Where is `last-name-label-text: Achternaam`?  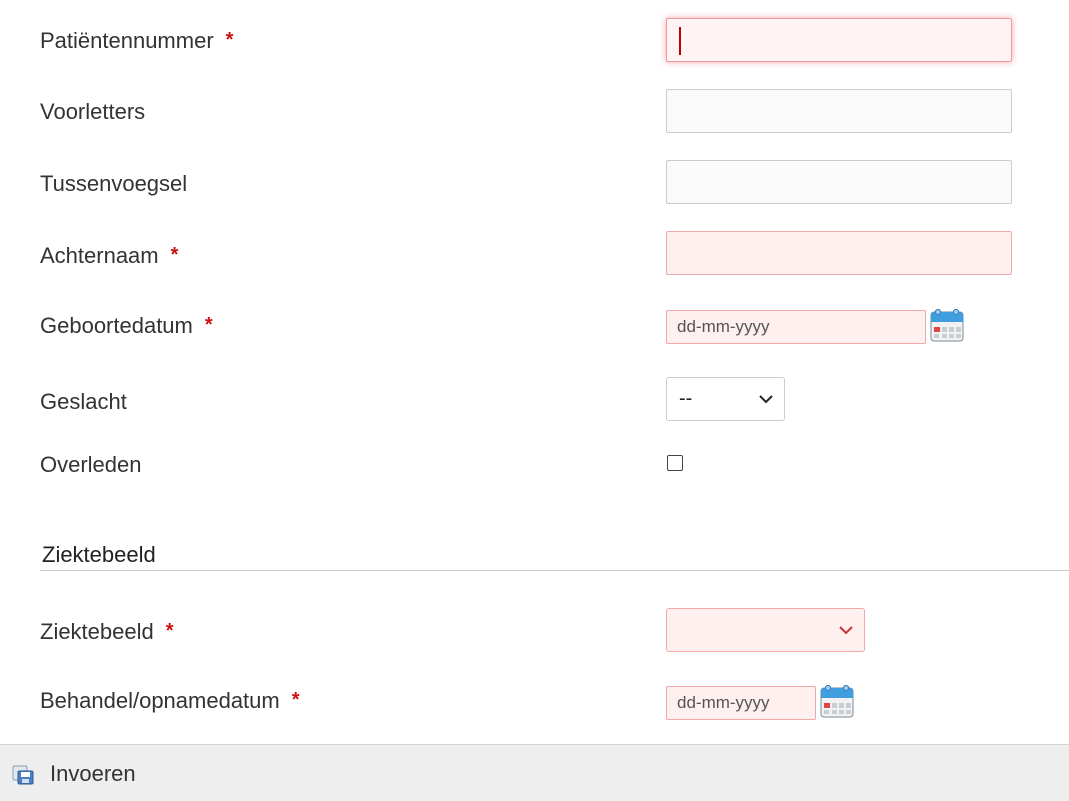 last-name-label-text: Achternaam is located at coordinates (99, 255).